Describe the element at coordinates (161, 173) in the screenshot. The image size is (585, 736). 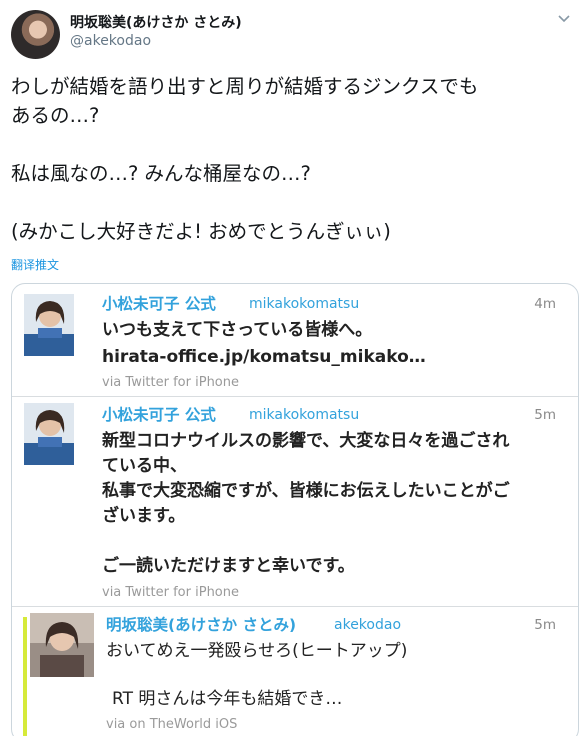
I see `tweet-line: 私は風なの…? みんな桶屋なの…?` at that location.